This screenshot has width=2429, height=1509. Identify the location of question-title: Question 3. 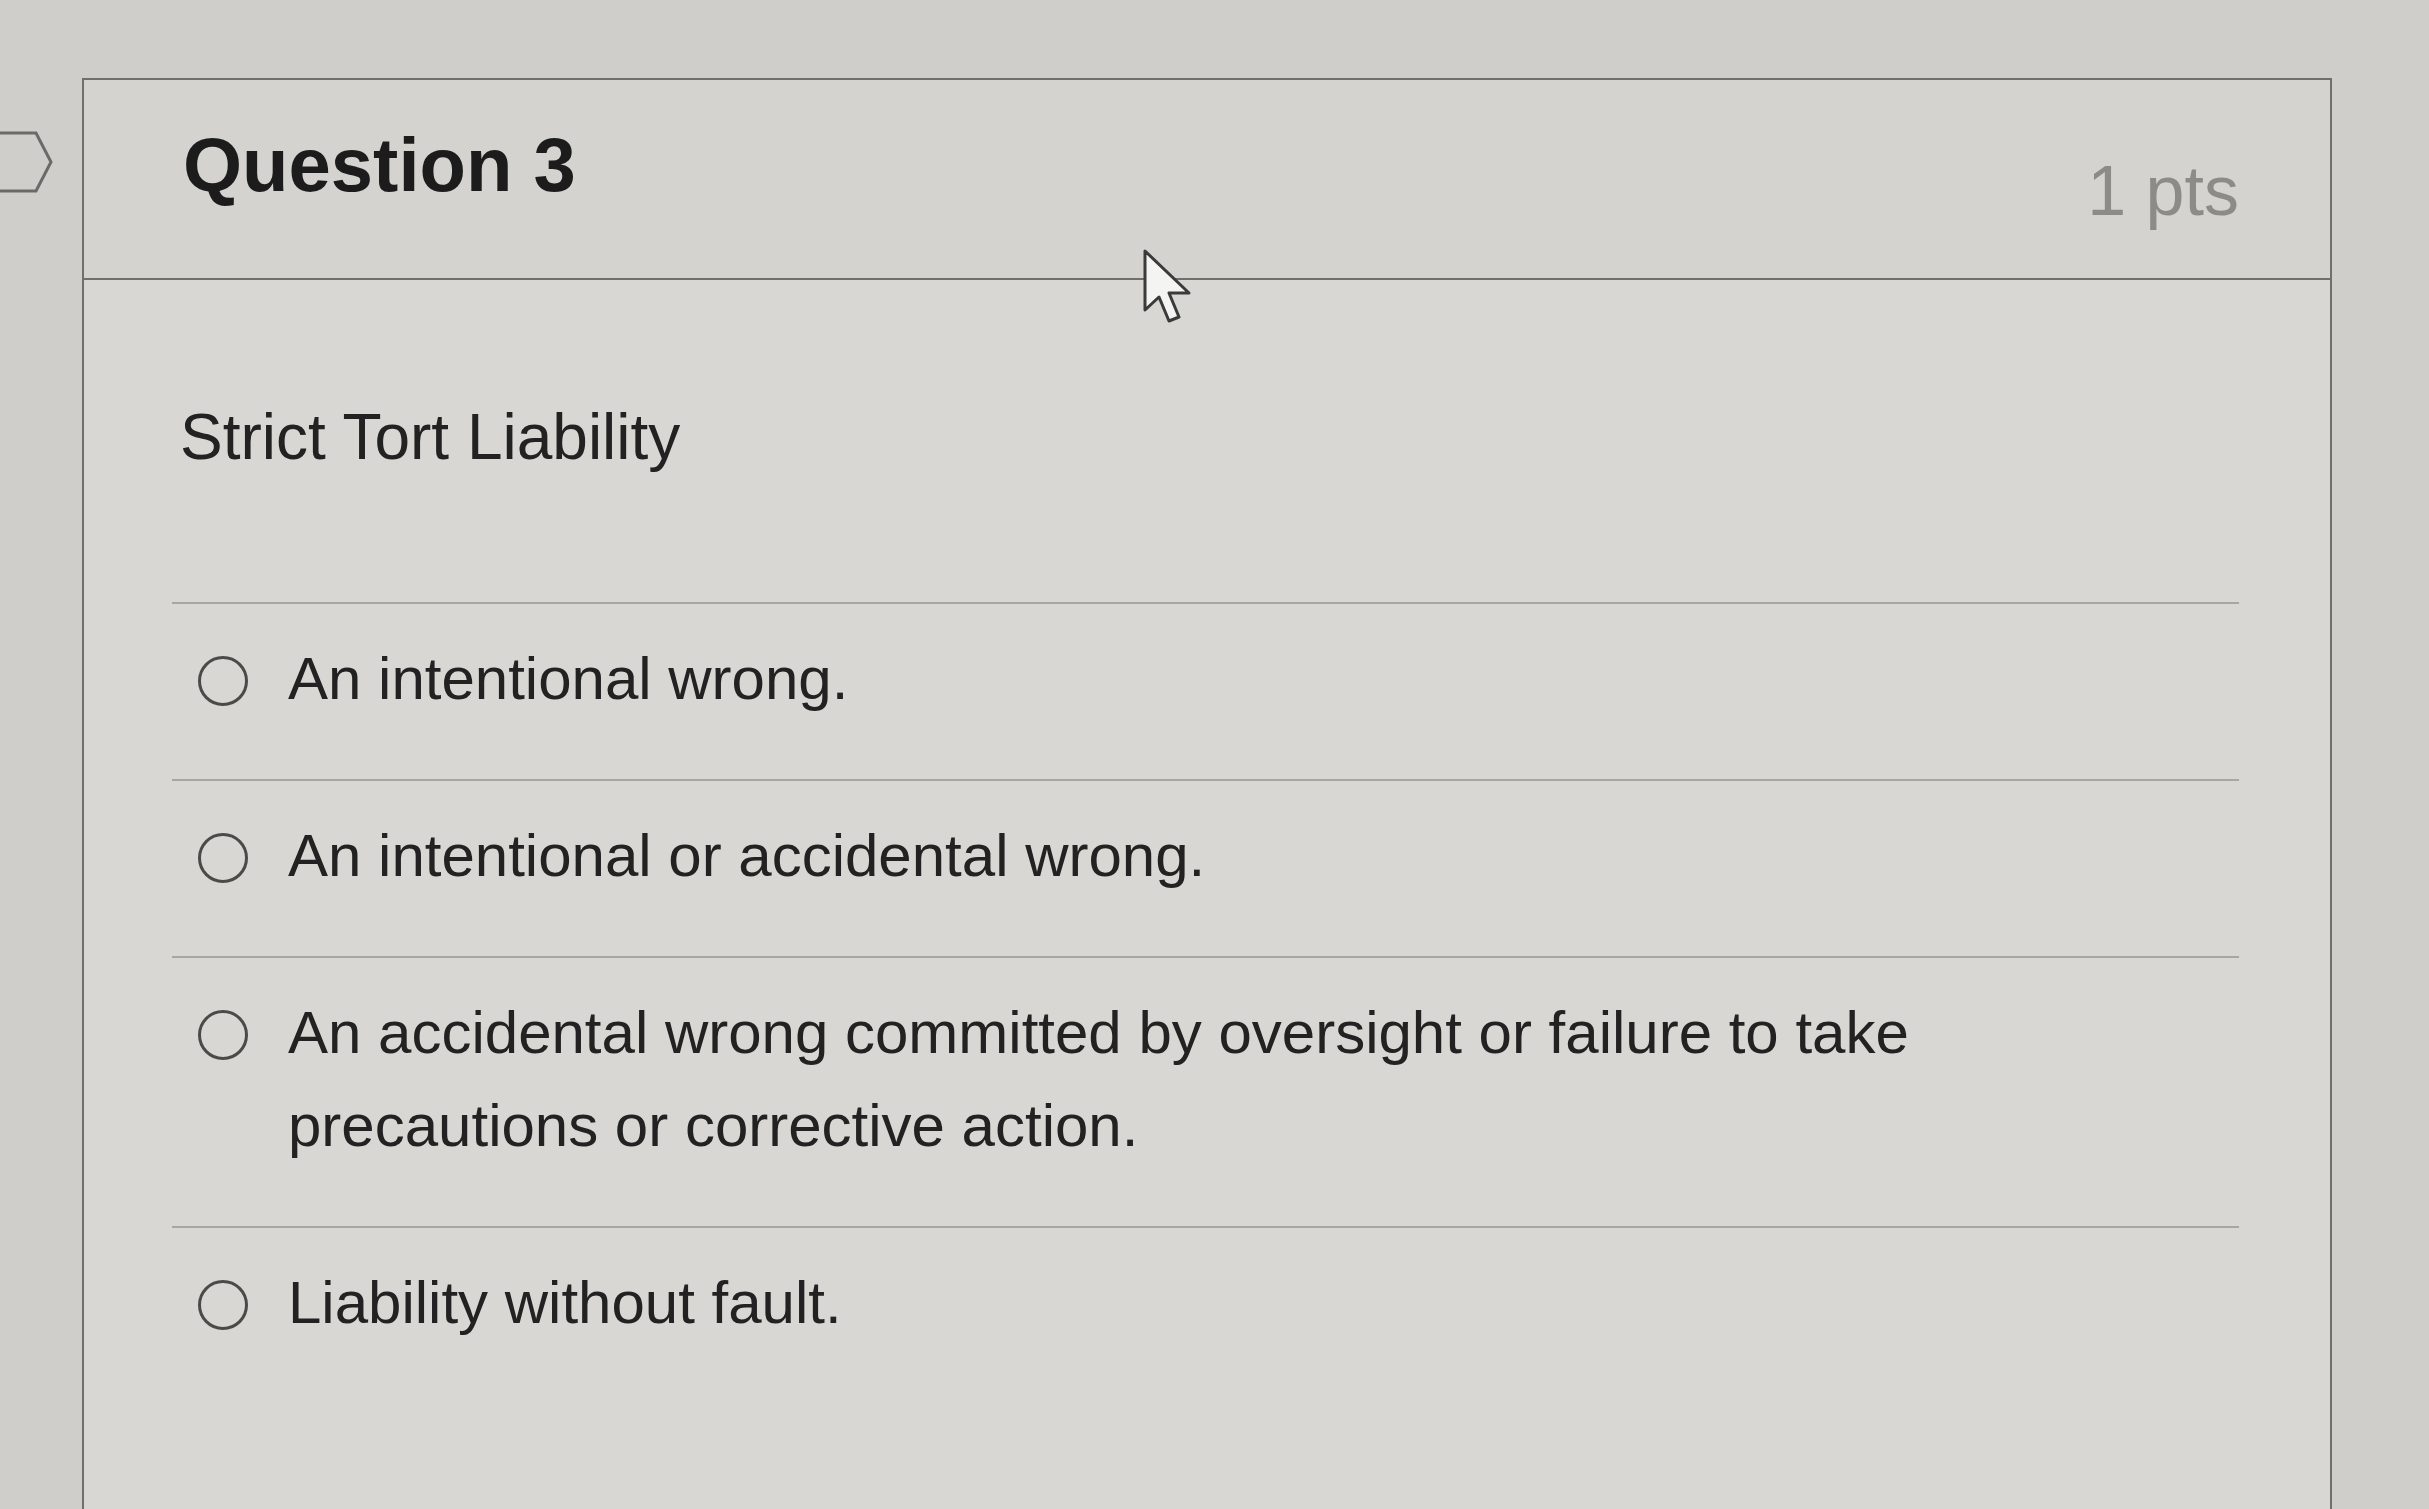
(379, 164).